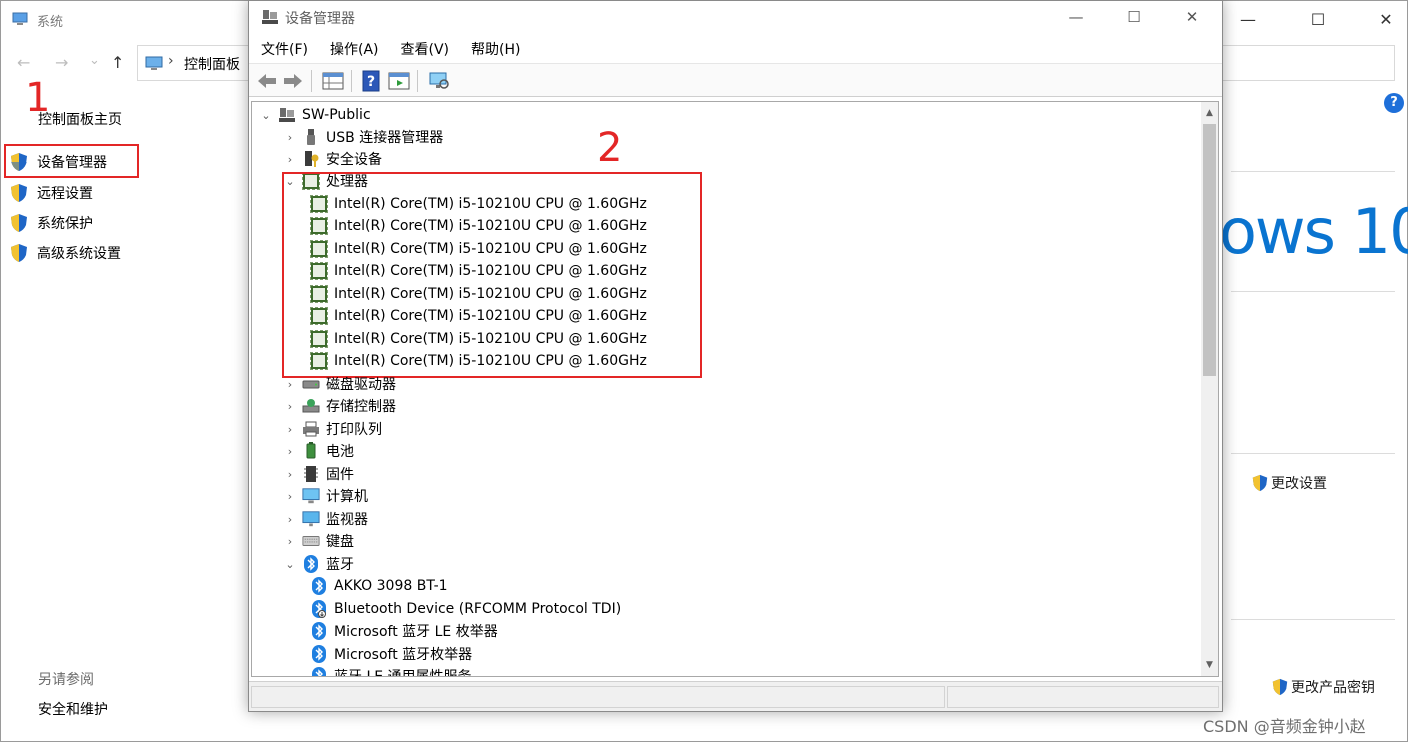 Image resolution: width=1408 pixels, height=742 pixels. I want to click on back-arrow-icon, so click(267, 81).